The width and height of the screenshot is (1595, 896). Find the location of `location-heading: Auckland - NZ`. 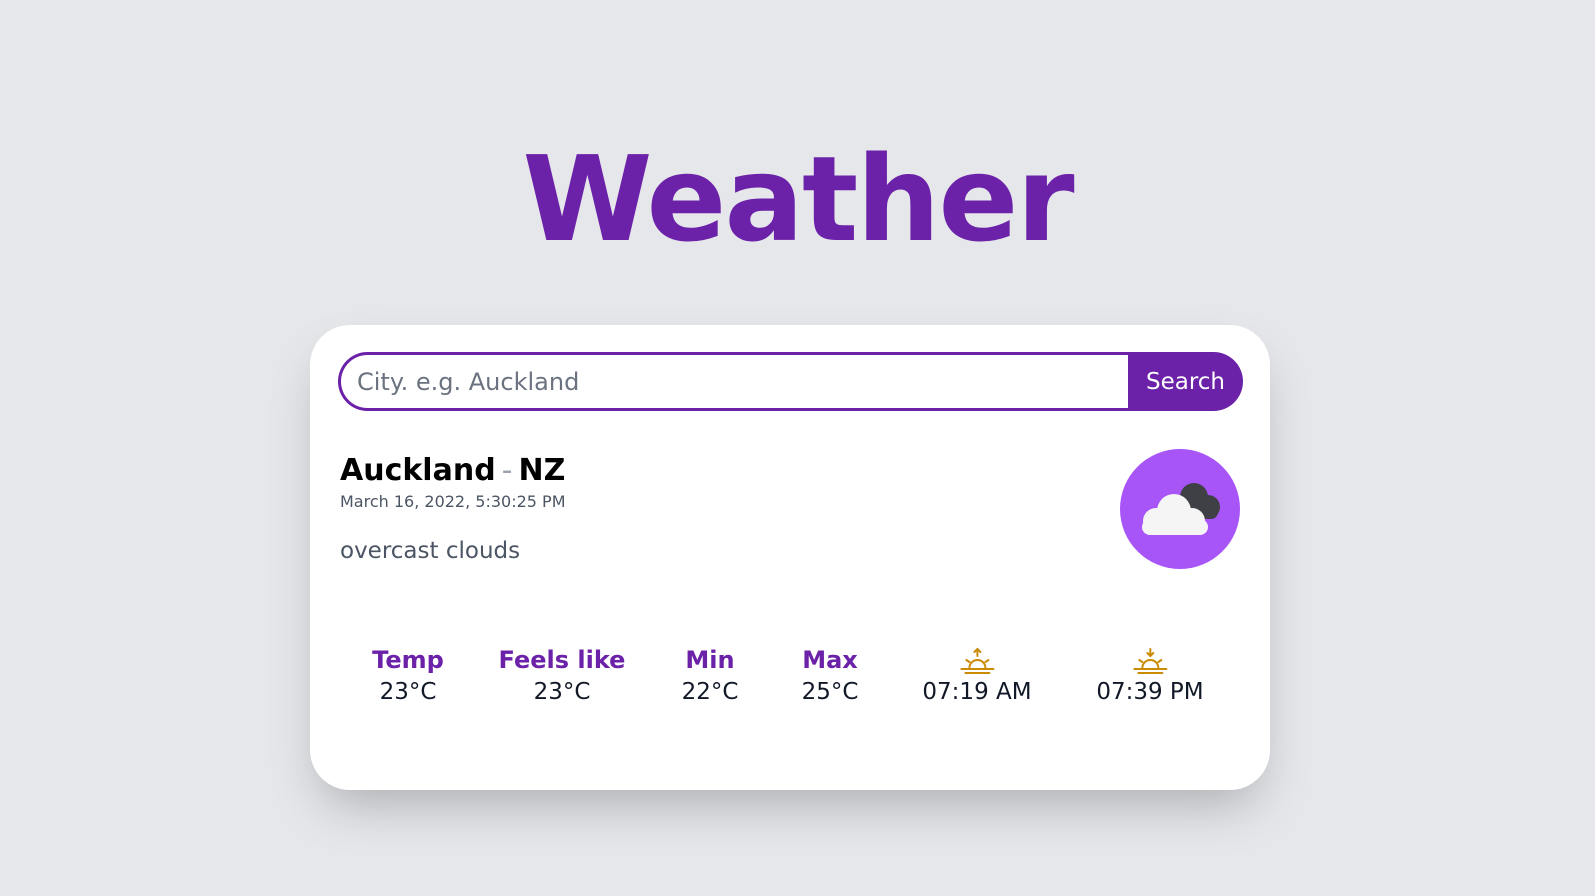

location-heading: Auckland - NZ is located at coordinates (452, 470).